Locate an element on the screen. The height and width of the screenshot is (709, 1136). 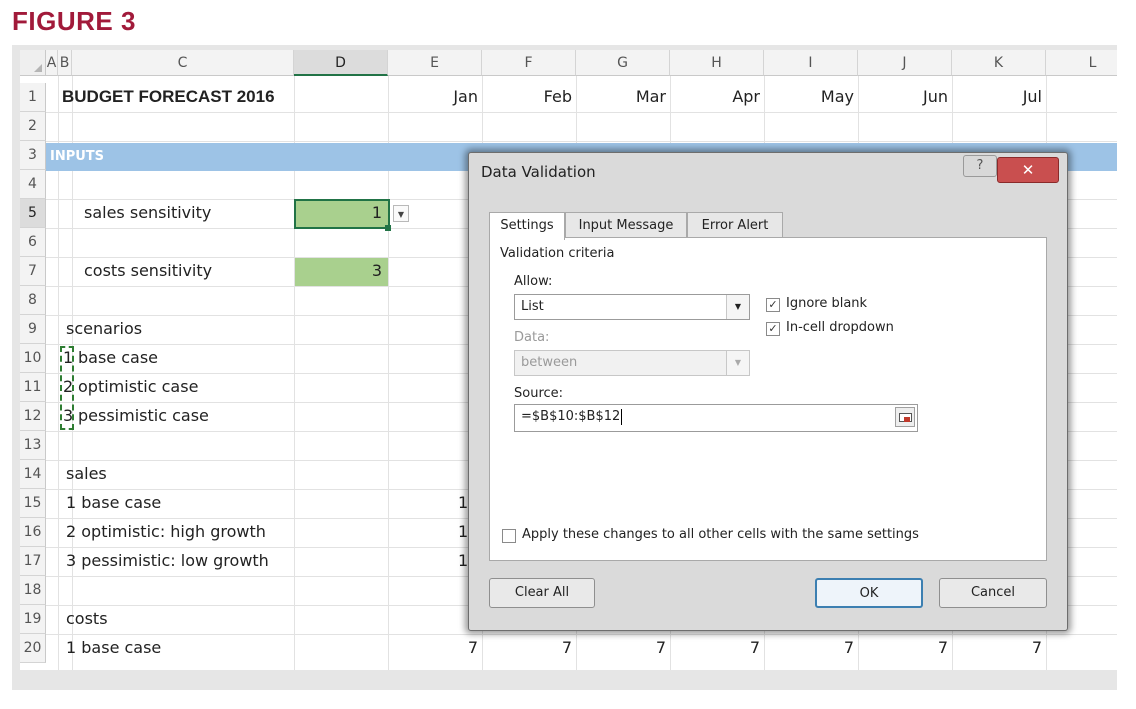
inputs-section-label: INPUTS is located at coordinates (77, 157).